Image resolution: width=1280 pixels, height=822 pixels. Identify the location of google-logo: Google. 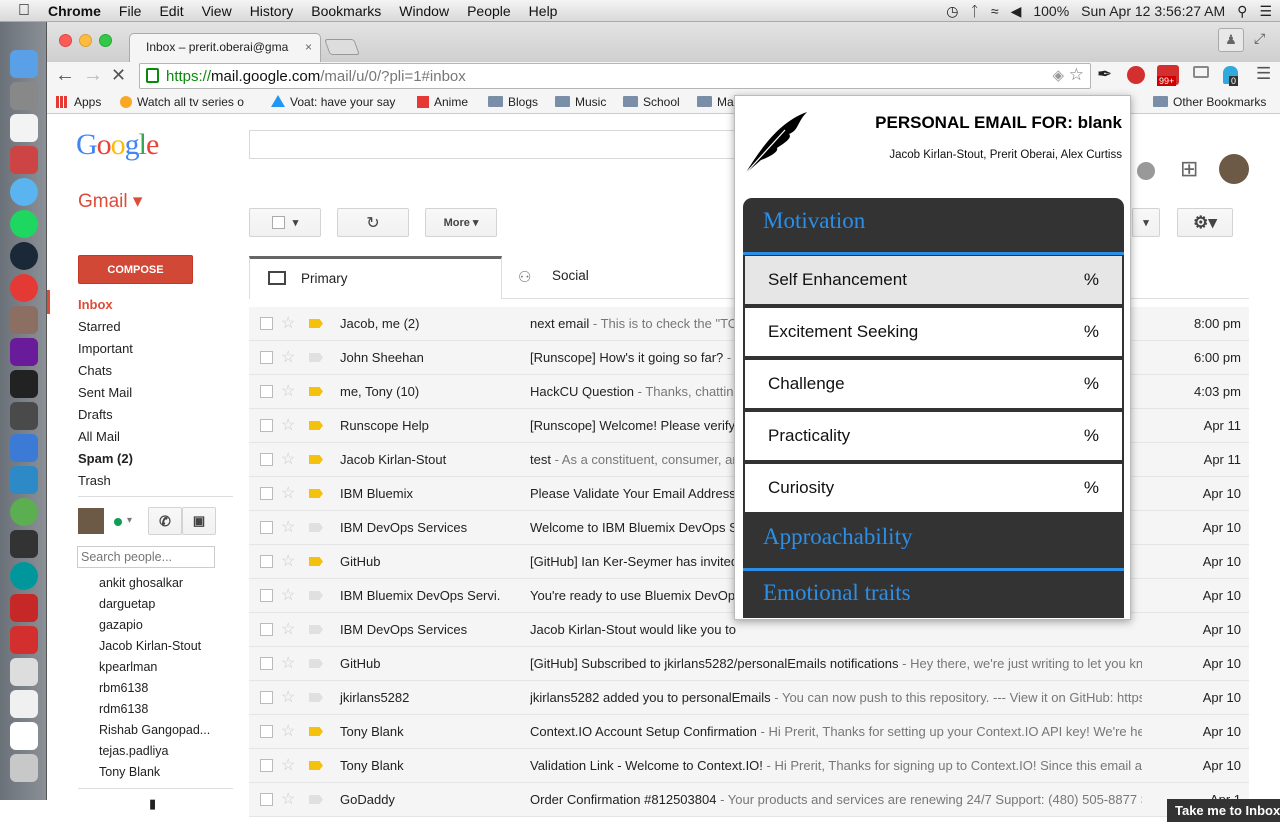
(117, 145).